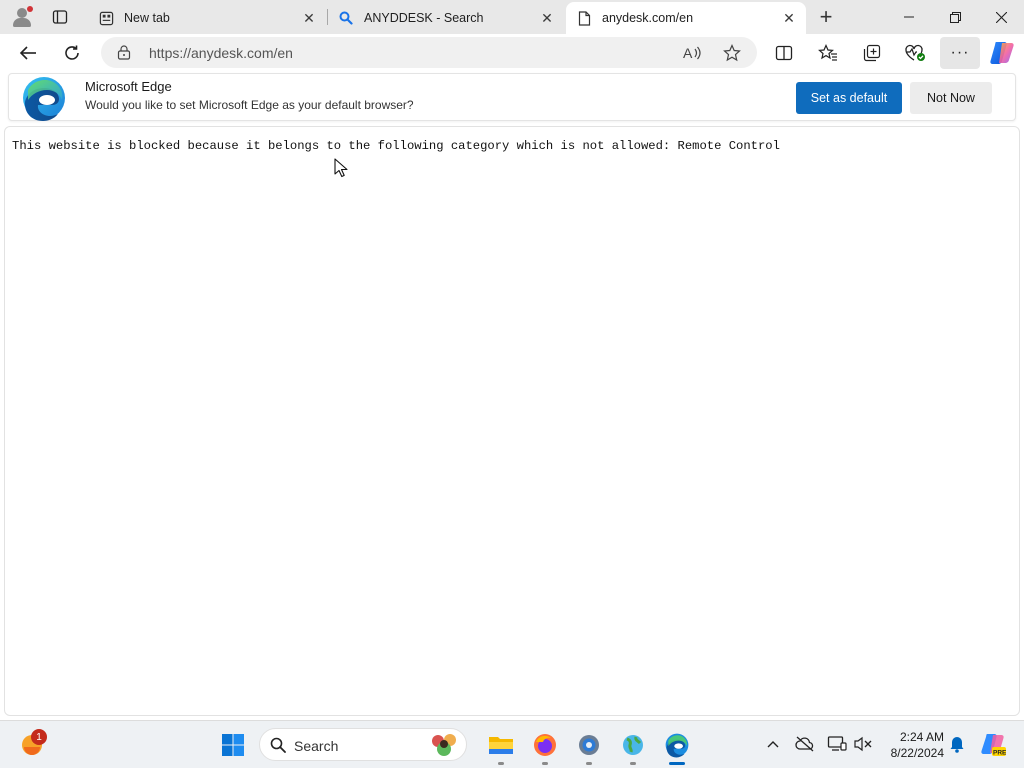  Describe the element at coordinates (921, 737) in the screenshot. I see `clock-time: 2:24 AM` at that location.